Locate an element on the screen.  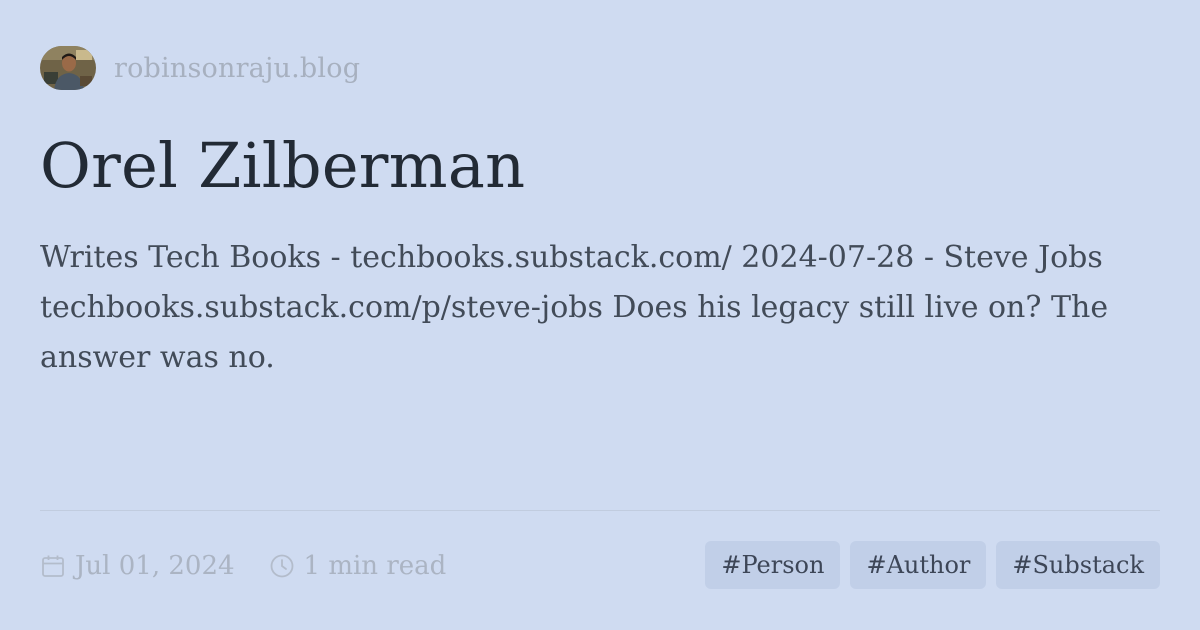
post-date: Jul 01, 2024 is located at coordinates (137, 566).